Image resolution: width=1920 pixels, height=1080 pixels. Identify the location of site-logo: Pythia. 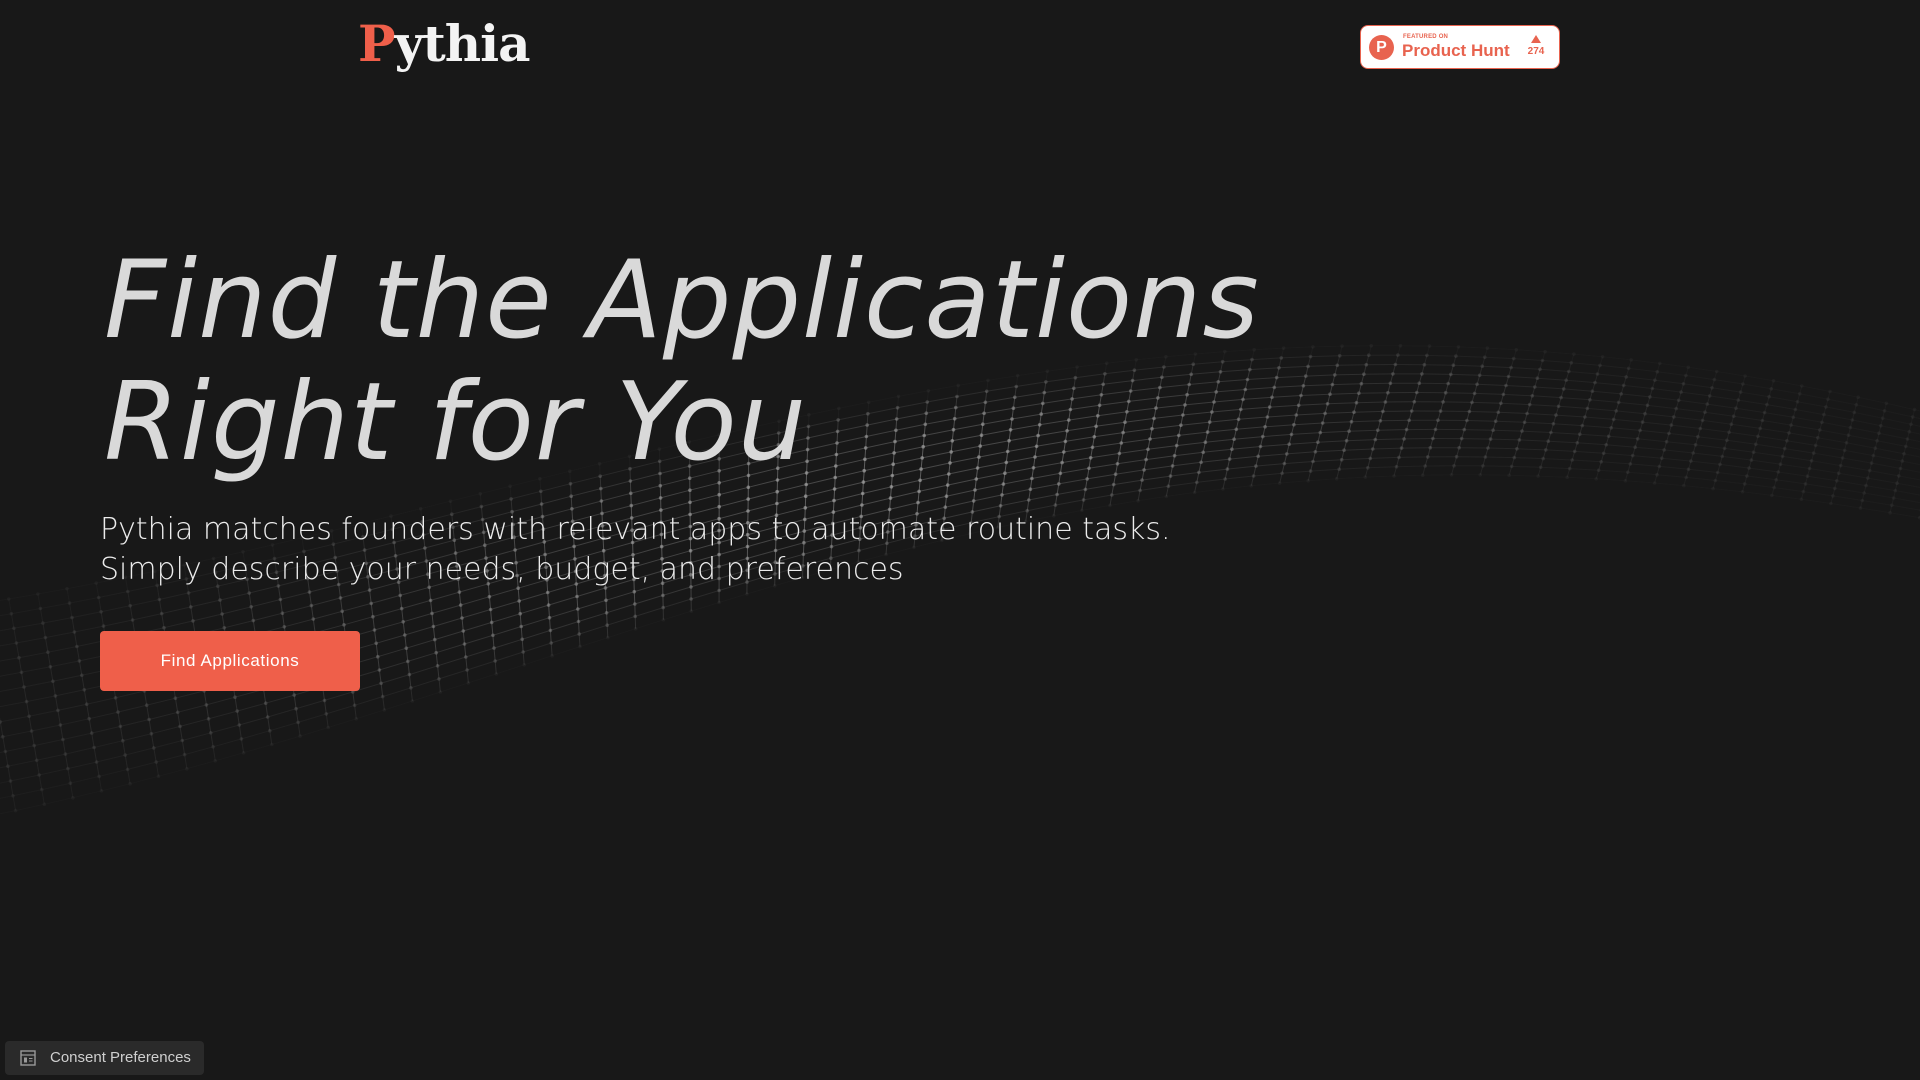
(444, 44).